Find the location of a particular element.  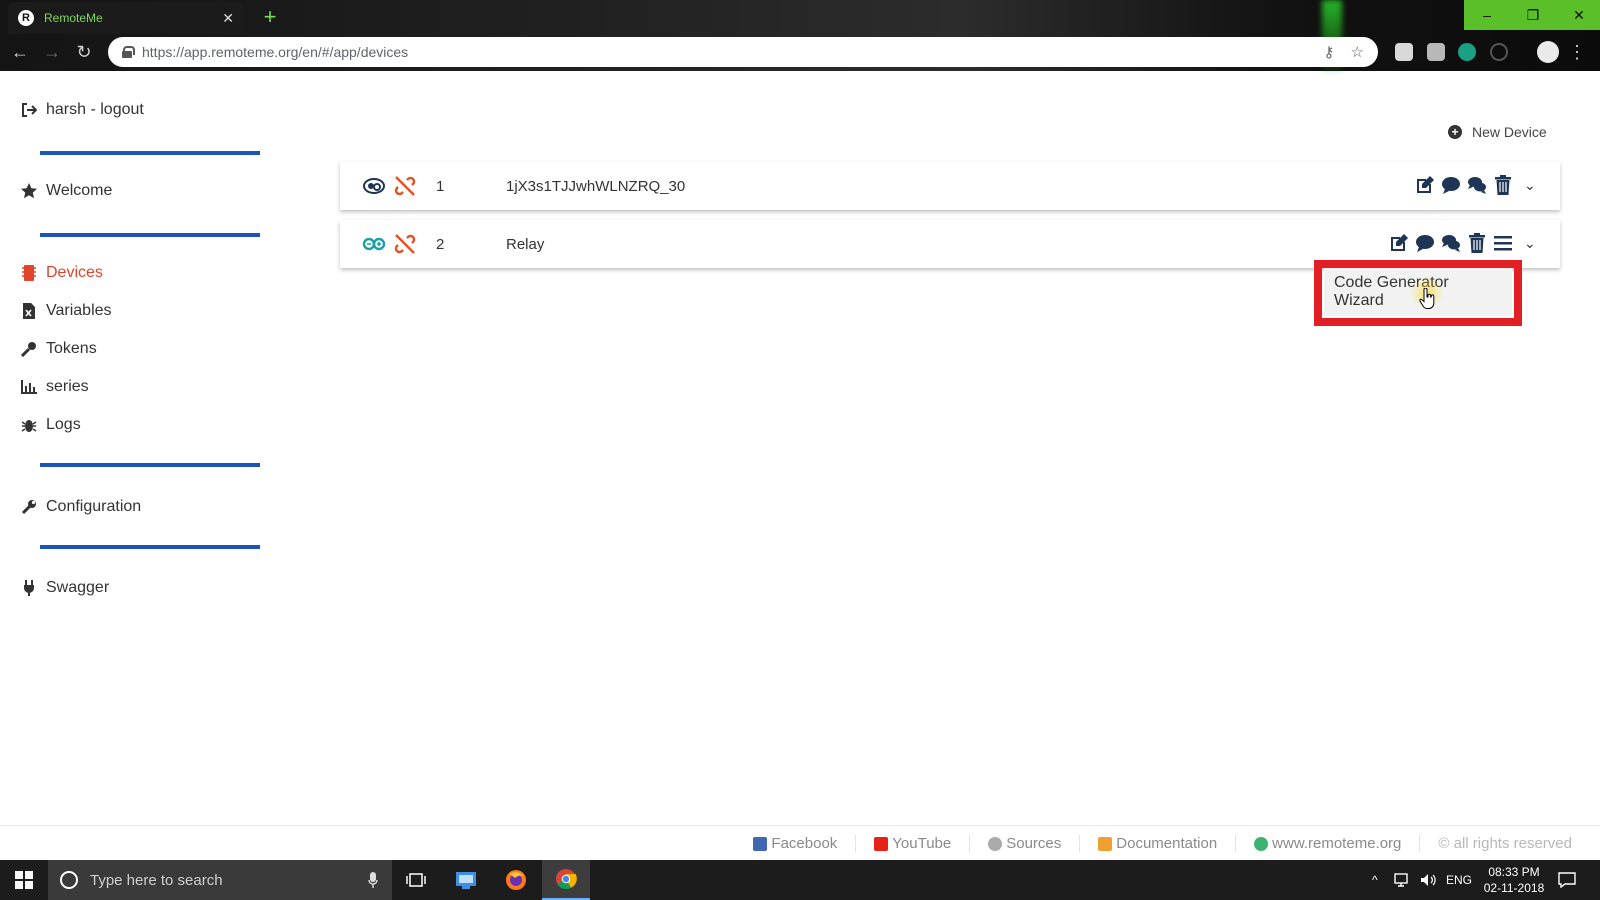

sign-out-icon is located at coordinates (29, 110).